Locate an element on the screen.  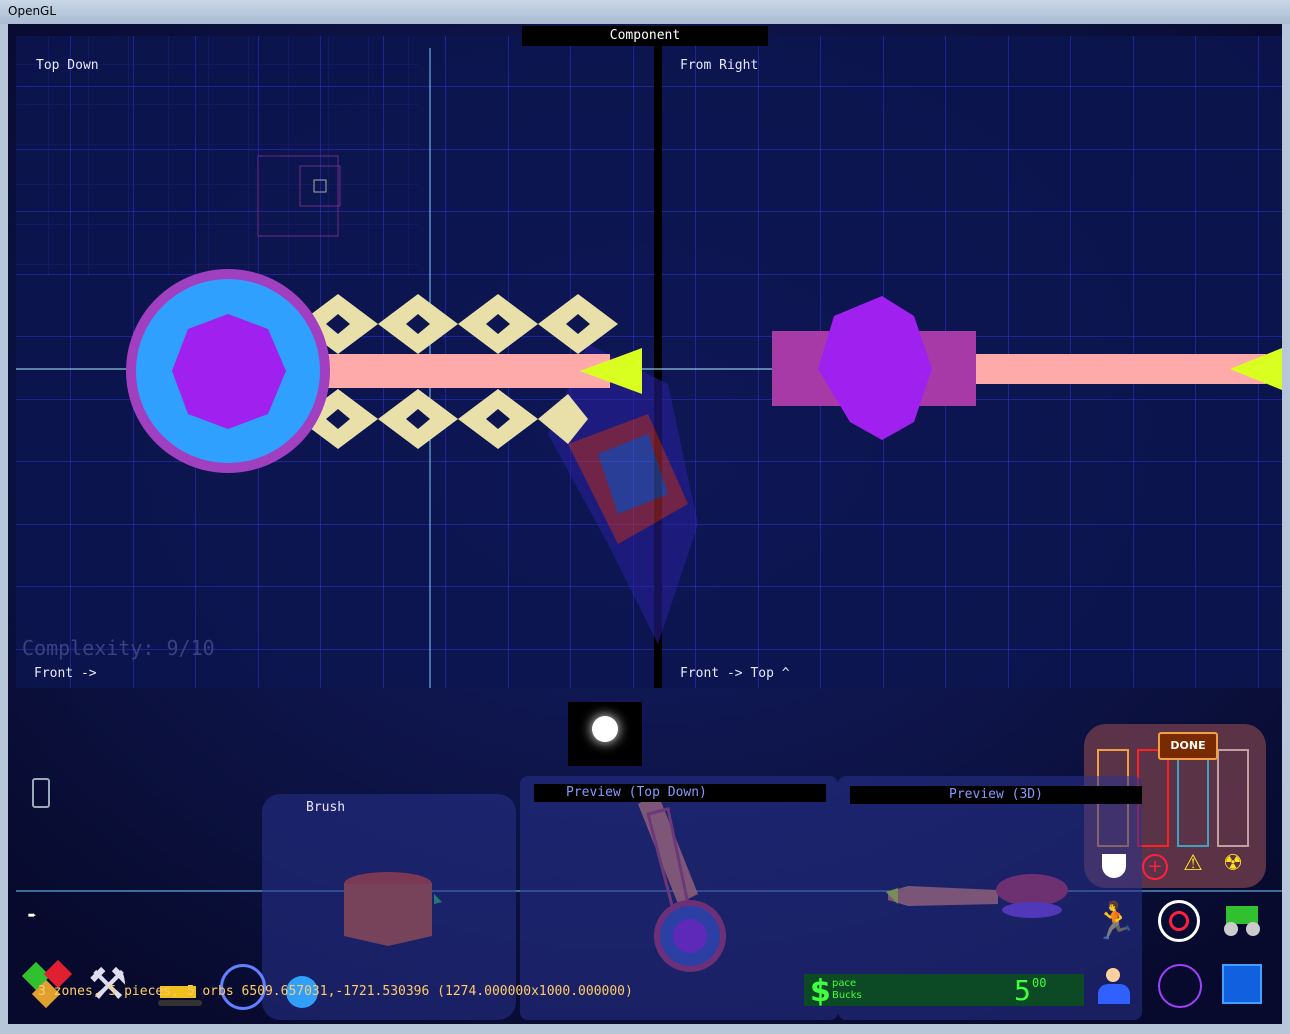
warning-icon: ⚠ is located at coordinates (1193, 863).